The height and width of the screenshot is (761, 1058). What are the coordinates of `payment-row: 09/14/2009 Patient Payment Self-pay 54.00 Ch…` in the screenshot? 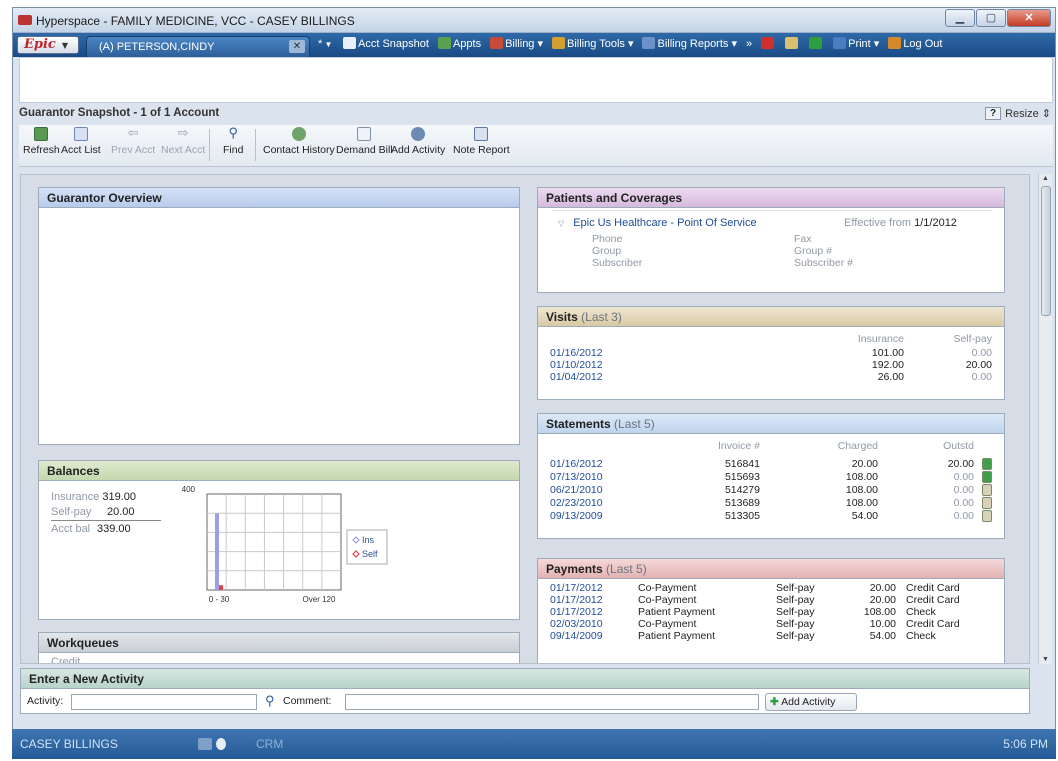 It's located at (771, 636).